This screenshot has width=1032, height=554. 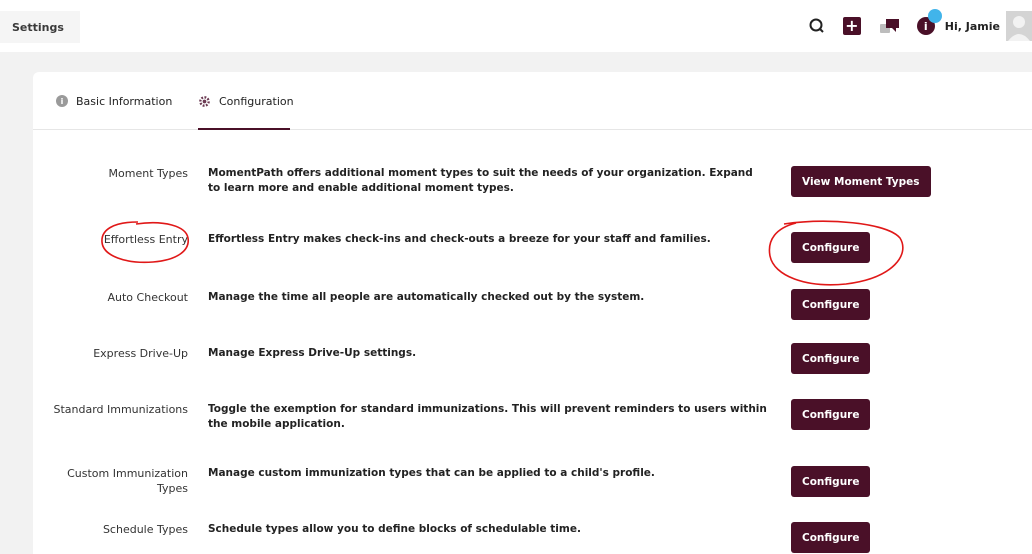 I want to click on custom-immunization-types-configure-button: Configure, so click(x=831, y=481).